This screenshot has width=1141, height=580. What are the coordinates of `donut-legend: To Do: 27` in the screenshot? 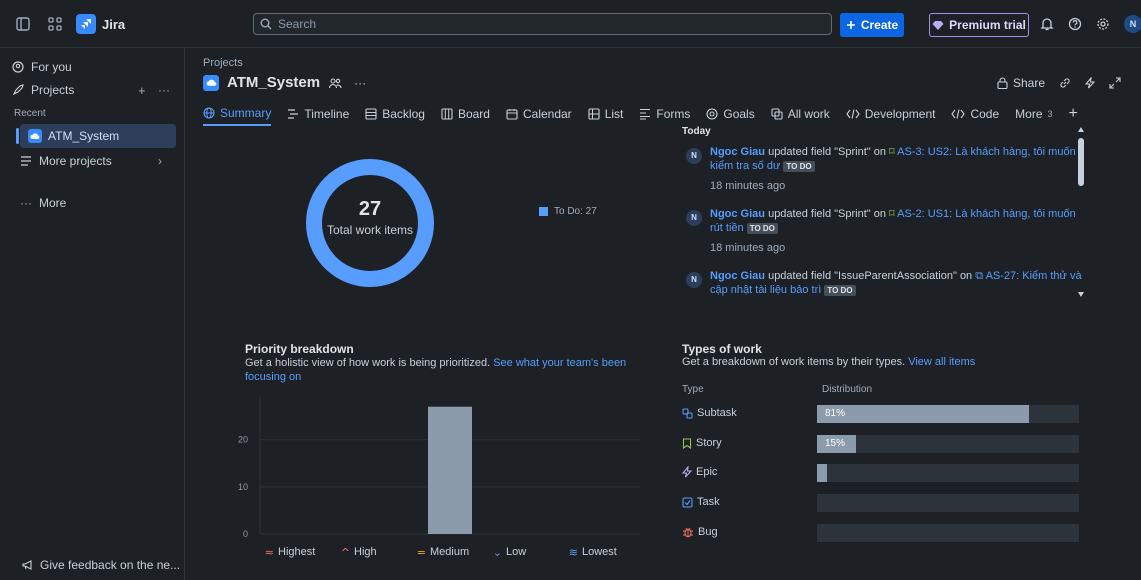 It's located at (568, 211).